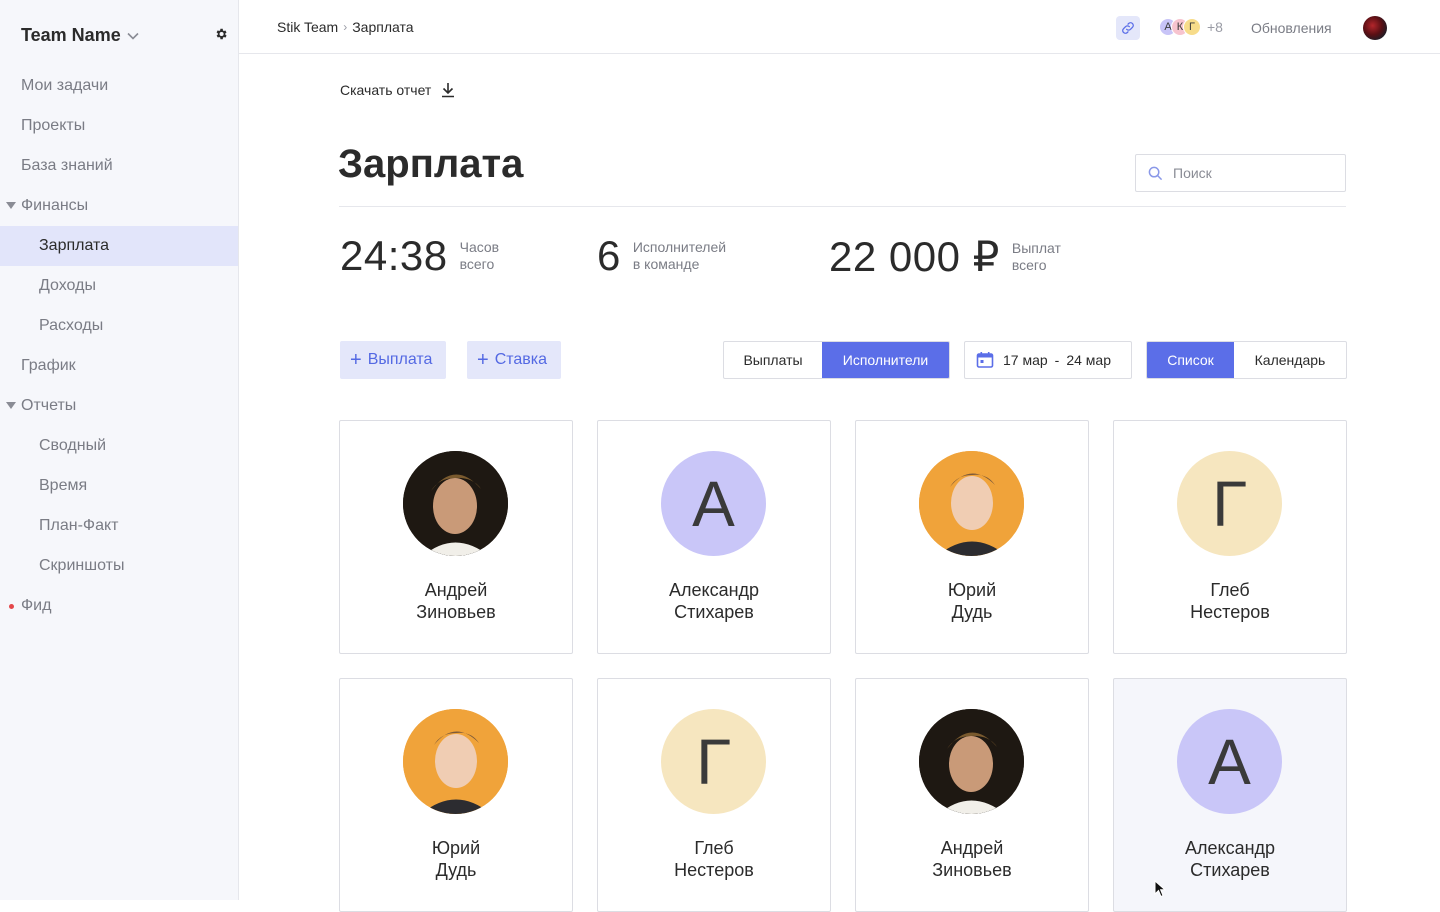 This screenshot has height=912, width=1440. I want to click on view-switcher: Выплаты Исполнители, so click(836, 360).